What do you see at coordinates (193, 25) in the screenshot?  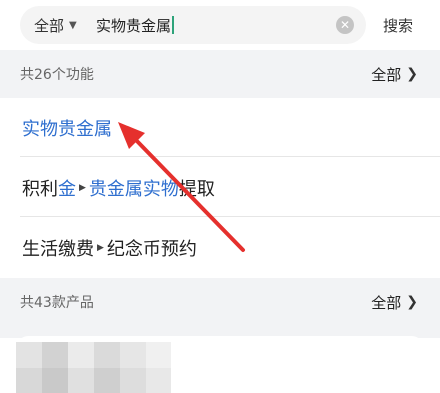 I see `search-box: 全部 ▼ 实物贵金属 ✕` at bounding box center [193, 25].